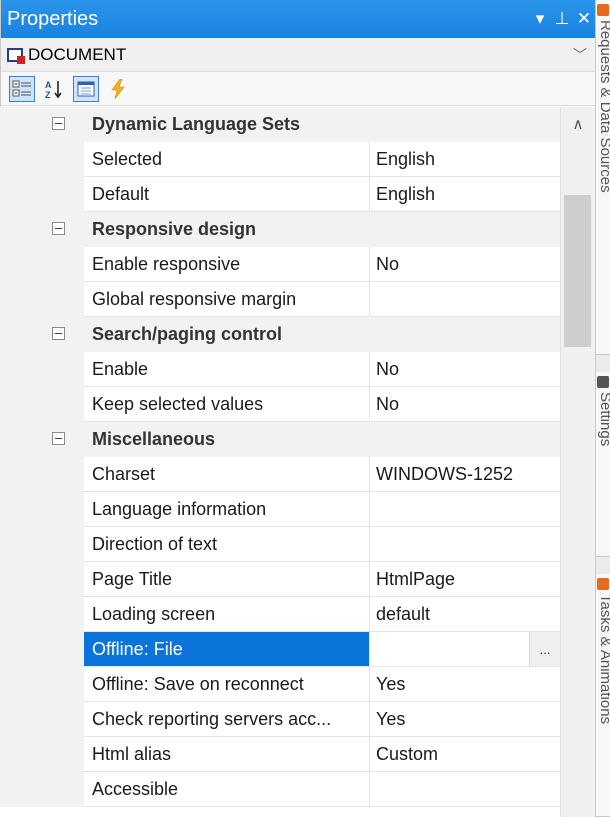  I want to click on document-object-icon, so click(16, 55).